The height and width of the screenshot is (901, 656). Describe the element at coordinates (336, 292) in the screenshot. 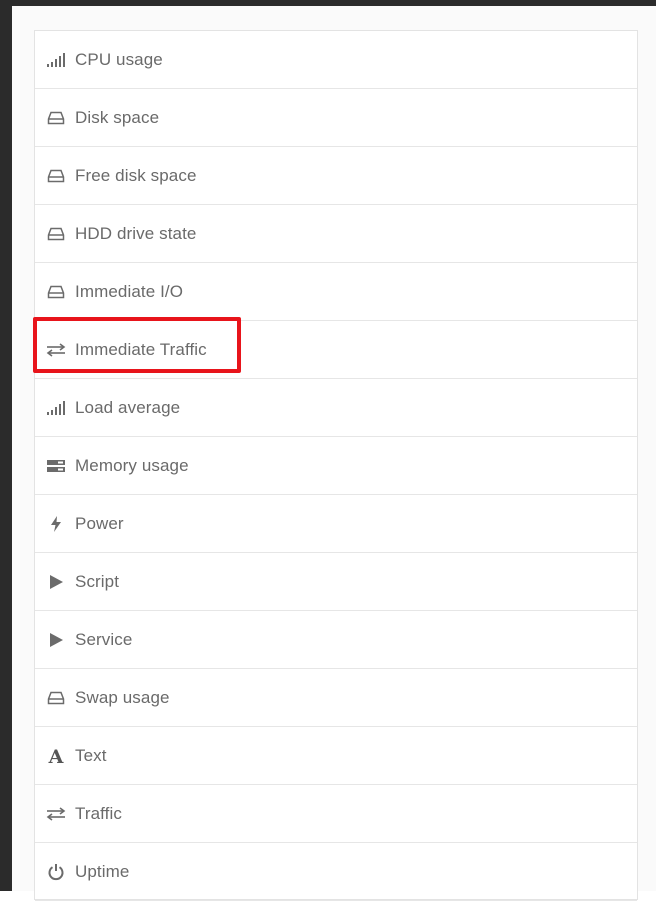

I see `list-item-immediate-io: Immediate I/O` at that location.